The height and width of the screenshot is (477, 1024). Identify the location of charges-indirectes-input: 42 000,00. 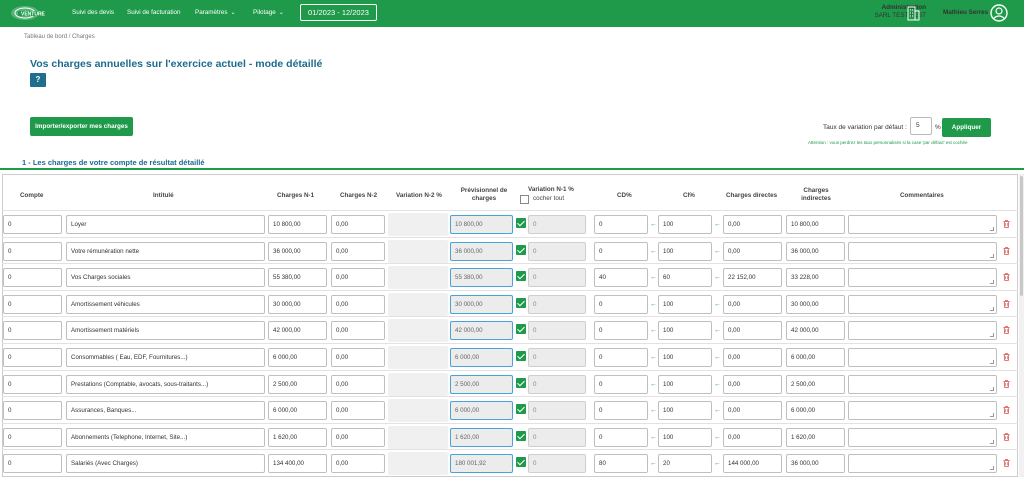
(815, 330).